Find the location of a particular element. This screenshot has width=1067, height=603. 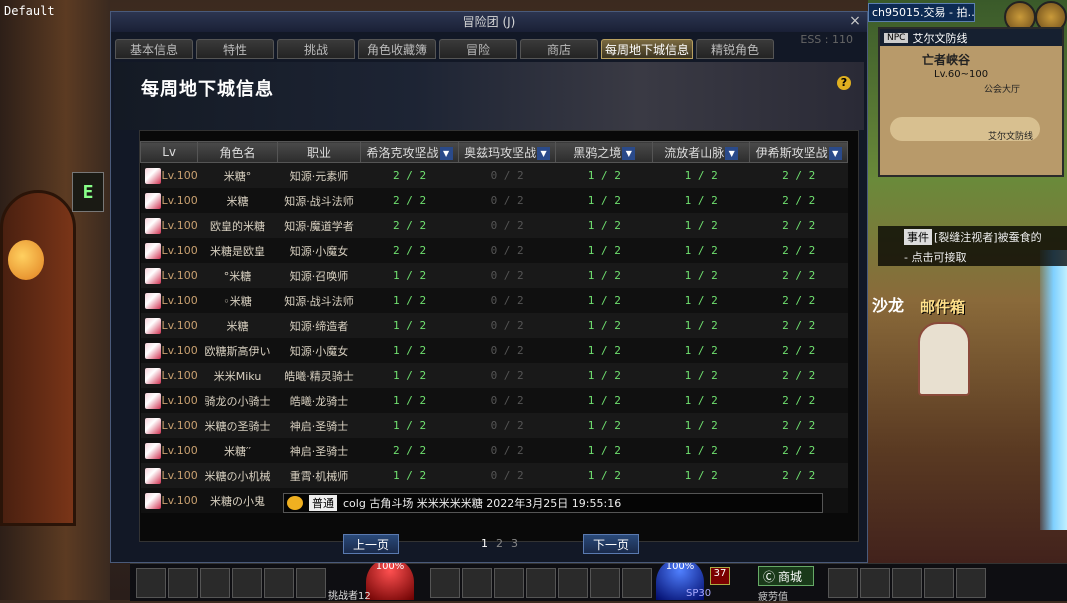

minimap: NPC 艾尔文防线 亡者峡谷 Lv.60~100 公会大厅 艾尔文防线 is located at coordinates (971, 102).